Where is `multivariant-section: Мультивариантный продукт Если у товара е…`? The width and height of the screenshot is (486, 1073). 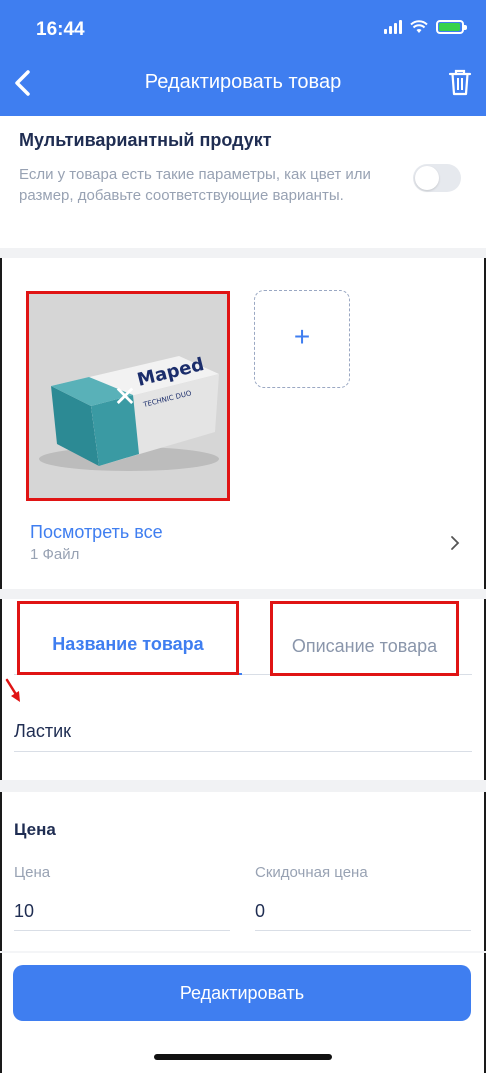
multivariant-section: Мультивариантный продукт Если у товара е… is located at coordinates (243, 182).